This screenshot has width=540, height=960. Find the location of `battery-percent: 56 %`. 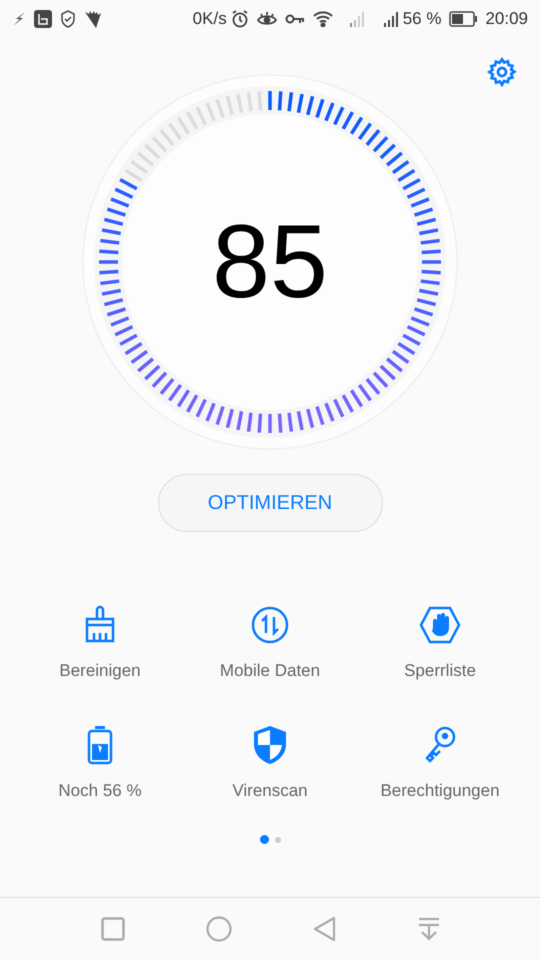

battery-percent: 56 % is located at coordinates (422, 19).